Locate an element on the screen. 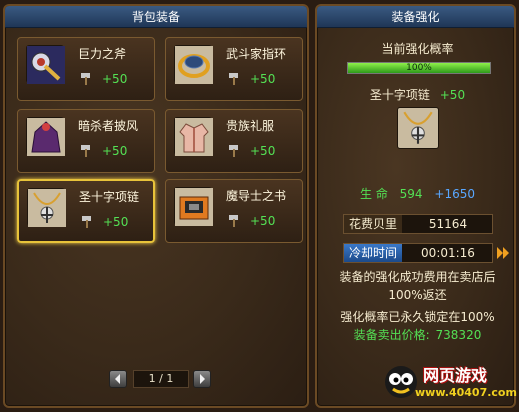  speedup-button is located at coordinates (503, 253).